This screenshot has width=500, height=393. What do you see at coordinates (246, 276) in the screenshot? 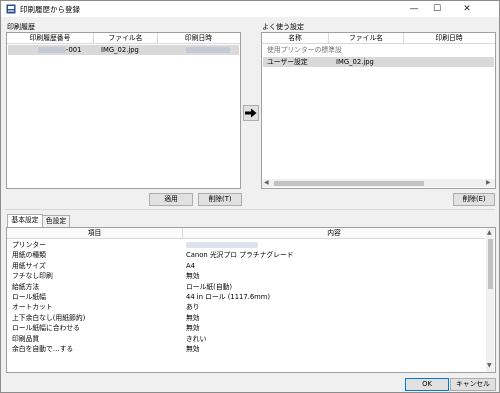
I see `settings-row: フチなし印刷 無効` at bounding box center [246, 276].